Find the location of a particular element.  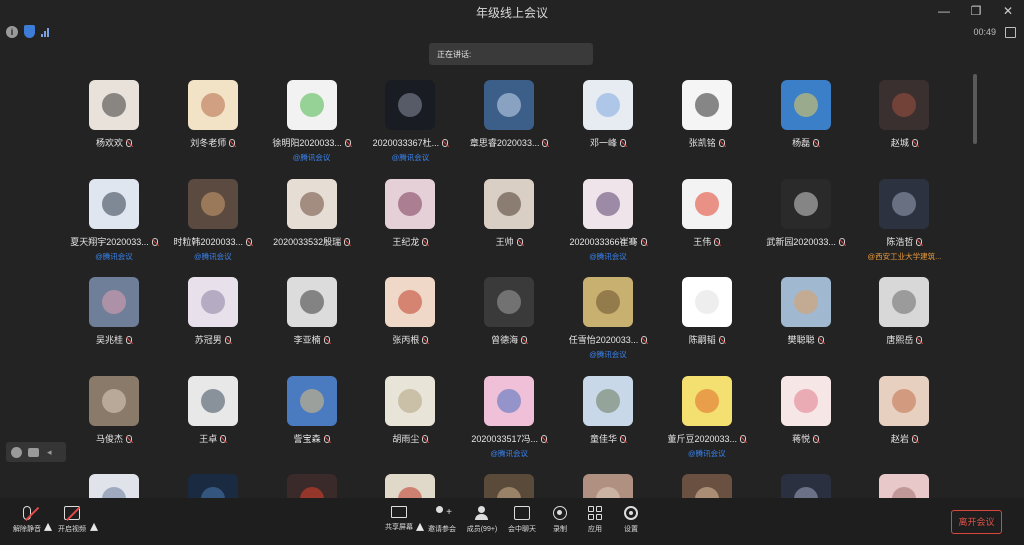

participant-tile: 任雪怡2020033... @腾讯会议 is located at coordinates (608, 323).